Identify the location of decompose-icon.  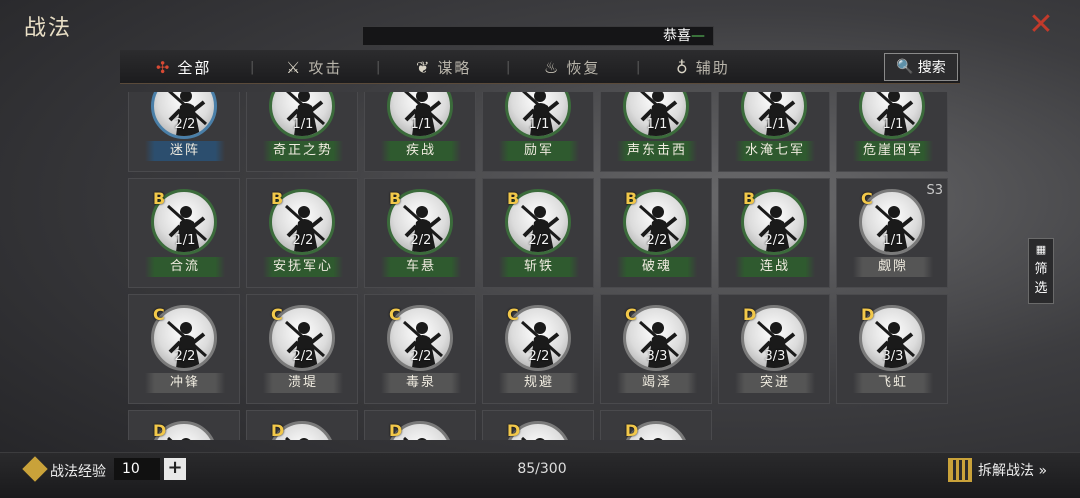
(960, 470).